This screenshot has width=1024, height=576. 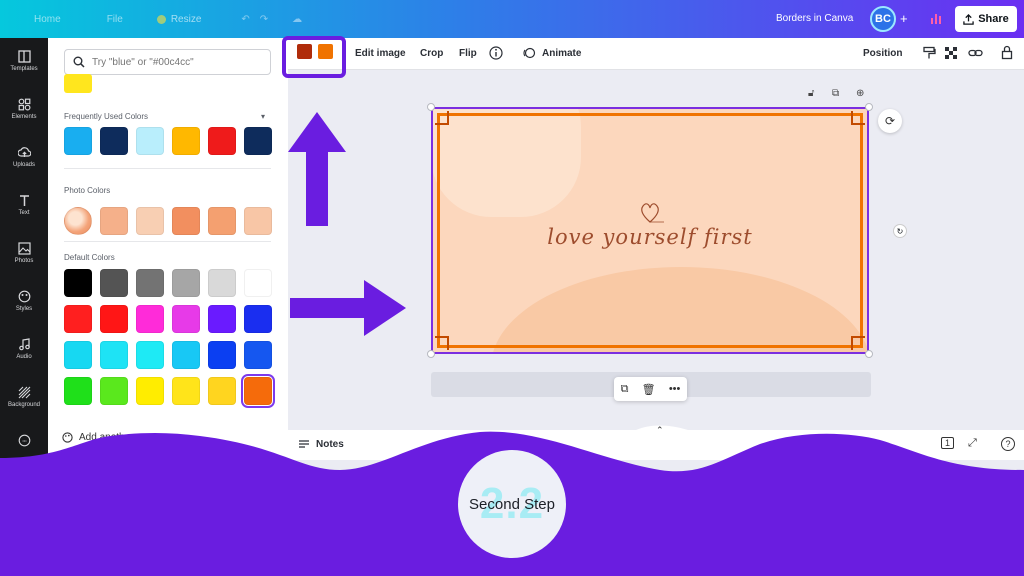 I want to click on notes-label: Notes, so click(x=330, y=444).